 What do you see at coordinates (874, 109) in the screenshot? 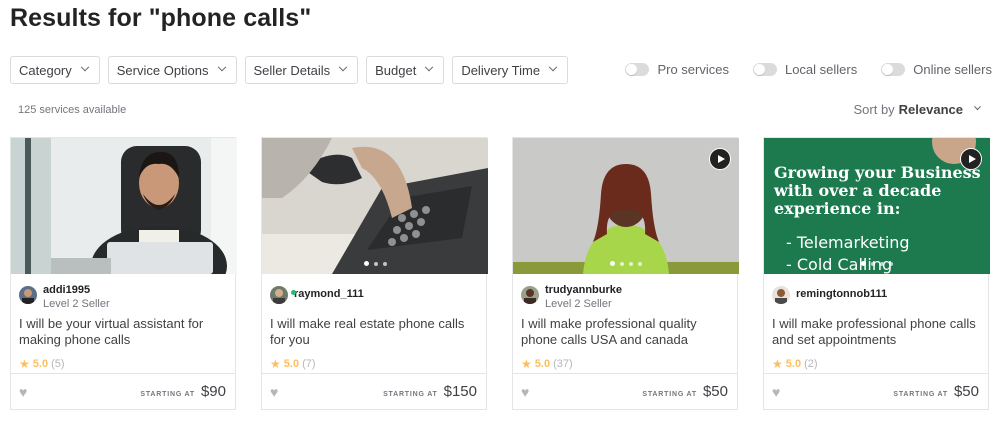
I see `sort-prefix: Sort by` at bounding box center [874, 109].